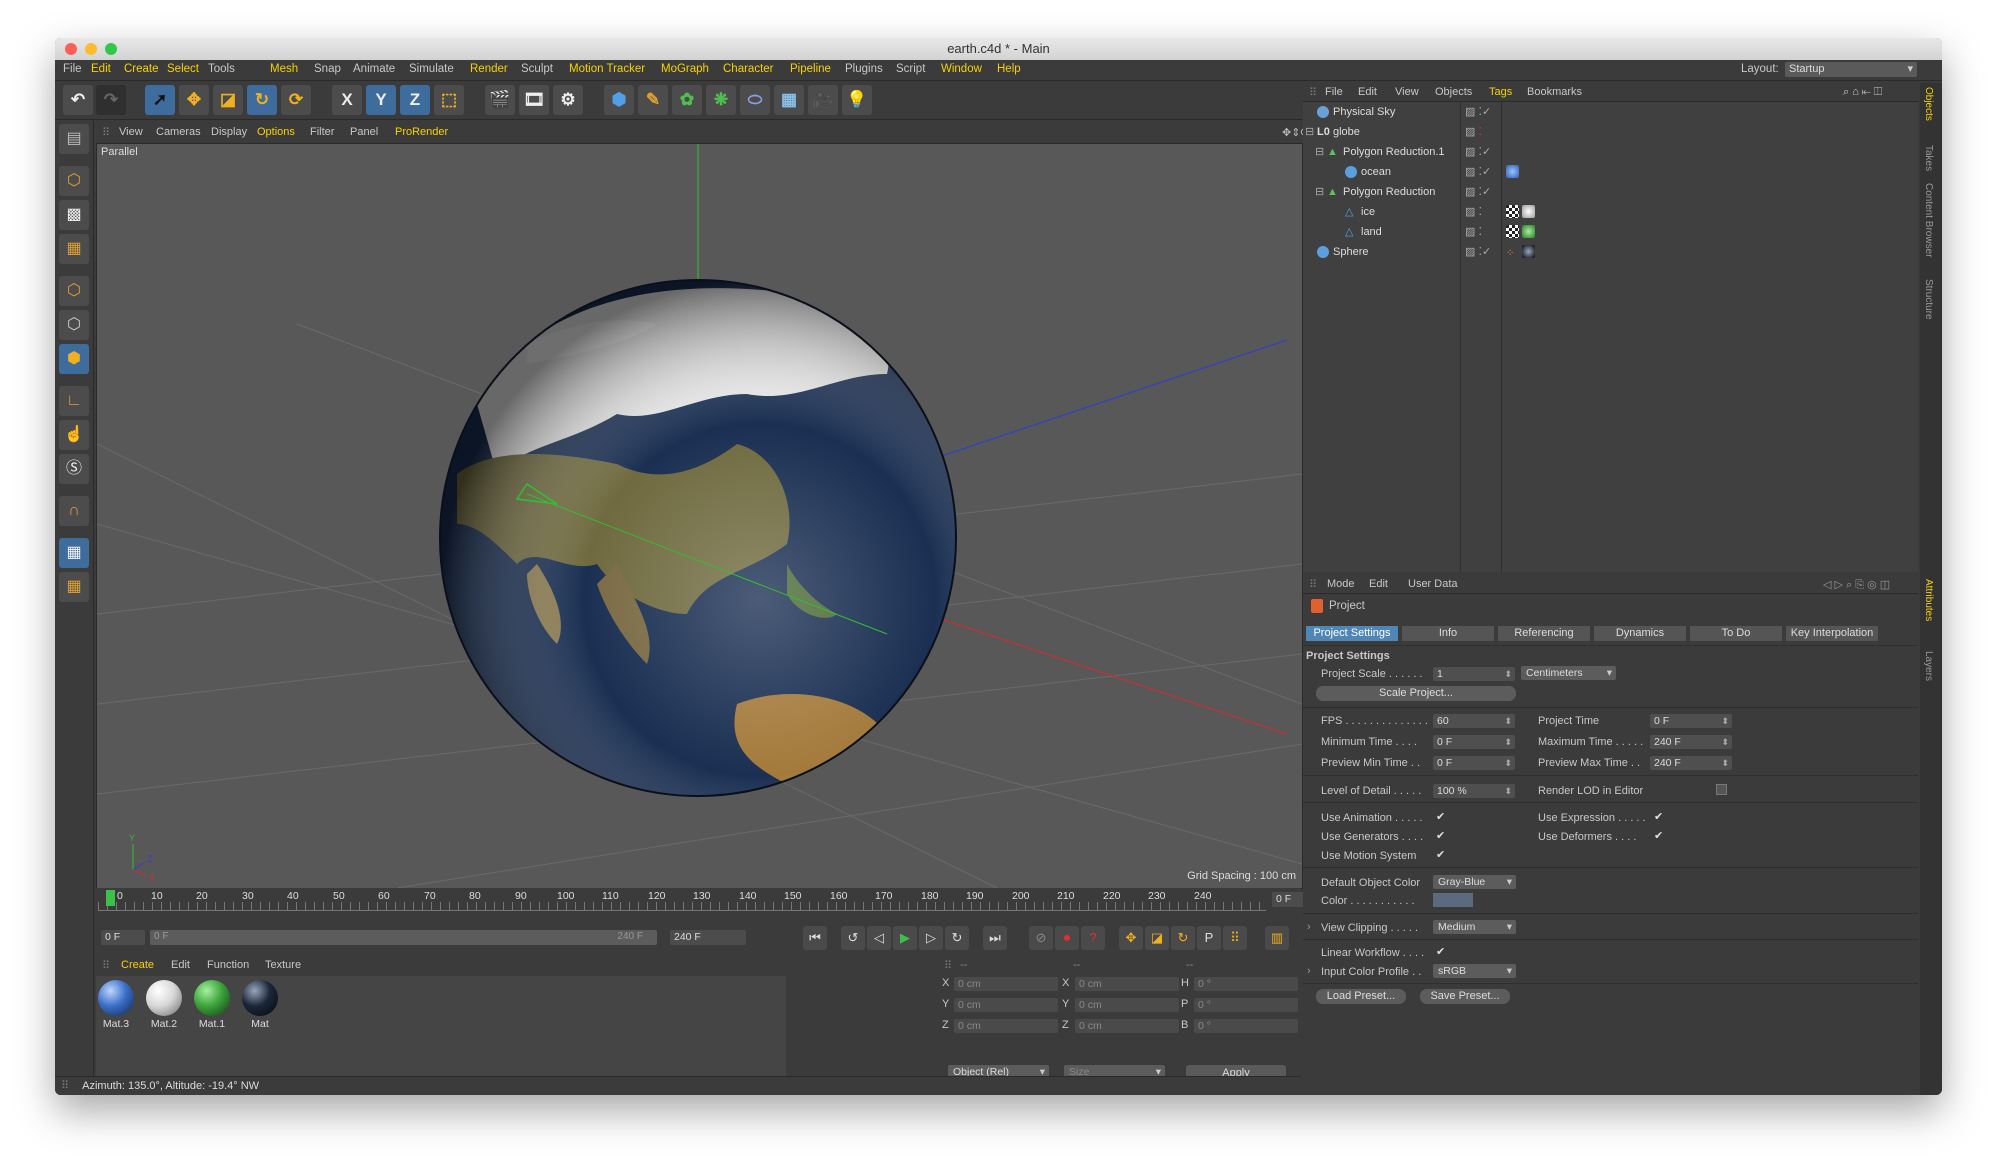 The height and width of the screenshot is (1169, 1997). I want to click on pen-spline-icon: ✎, so click(653, 100).